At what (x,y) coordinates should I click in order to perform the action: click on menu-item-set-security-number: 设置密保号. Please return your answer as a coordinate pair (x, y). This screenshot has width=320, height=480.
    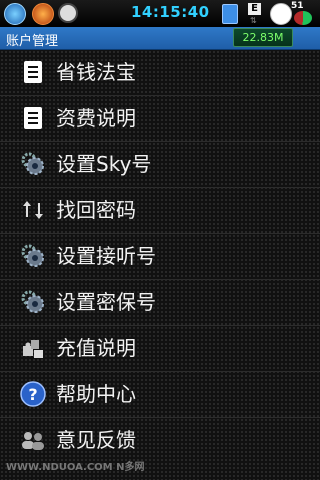
    Looking at the image, I should click on (160, 303).